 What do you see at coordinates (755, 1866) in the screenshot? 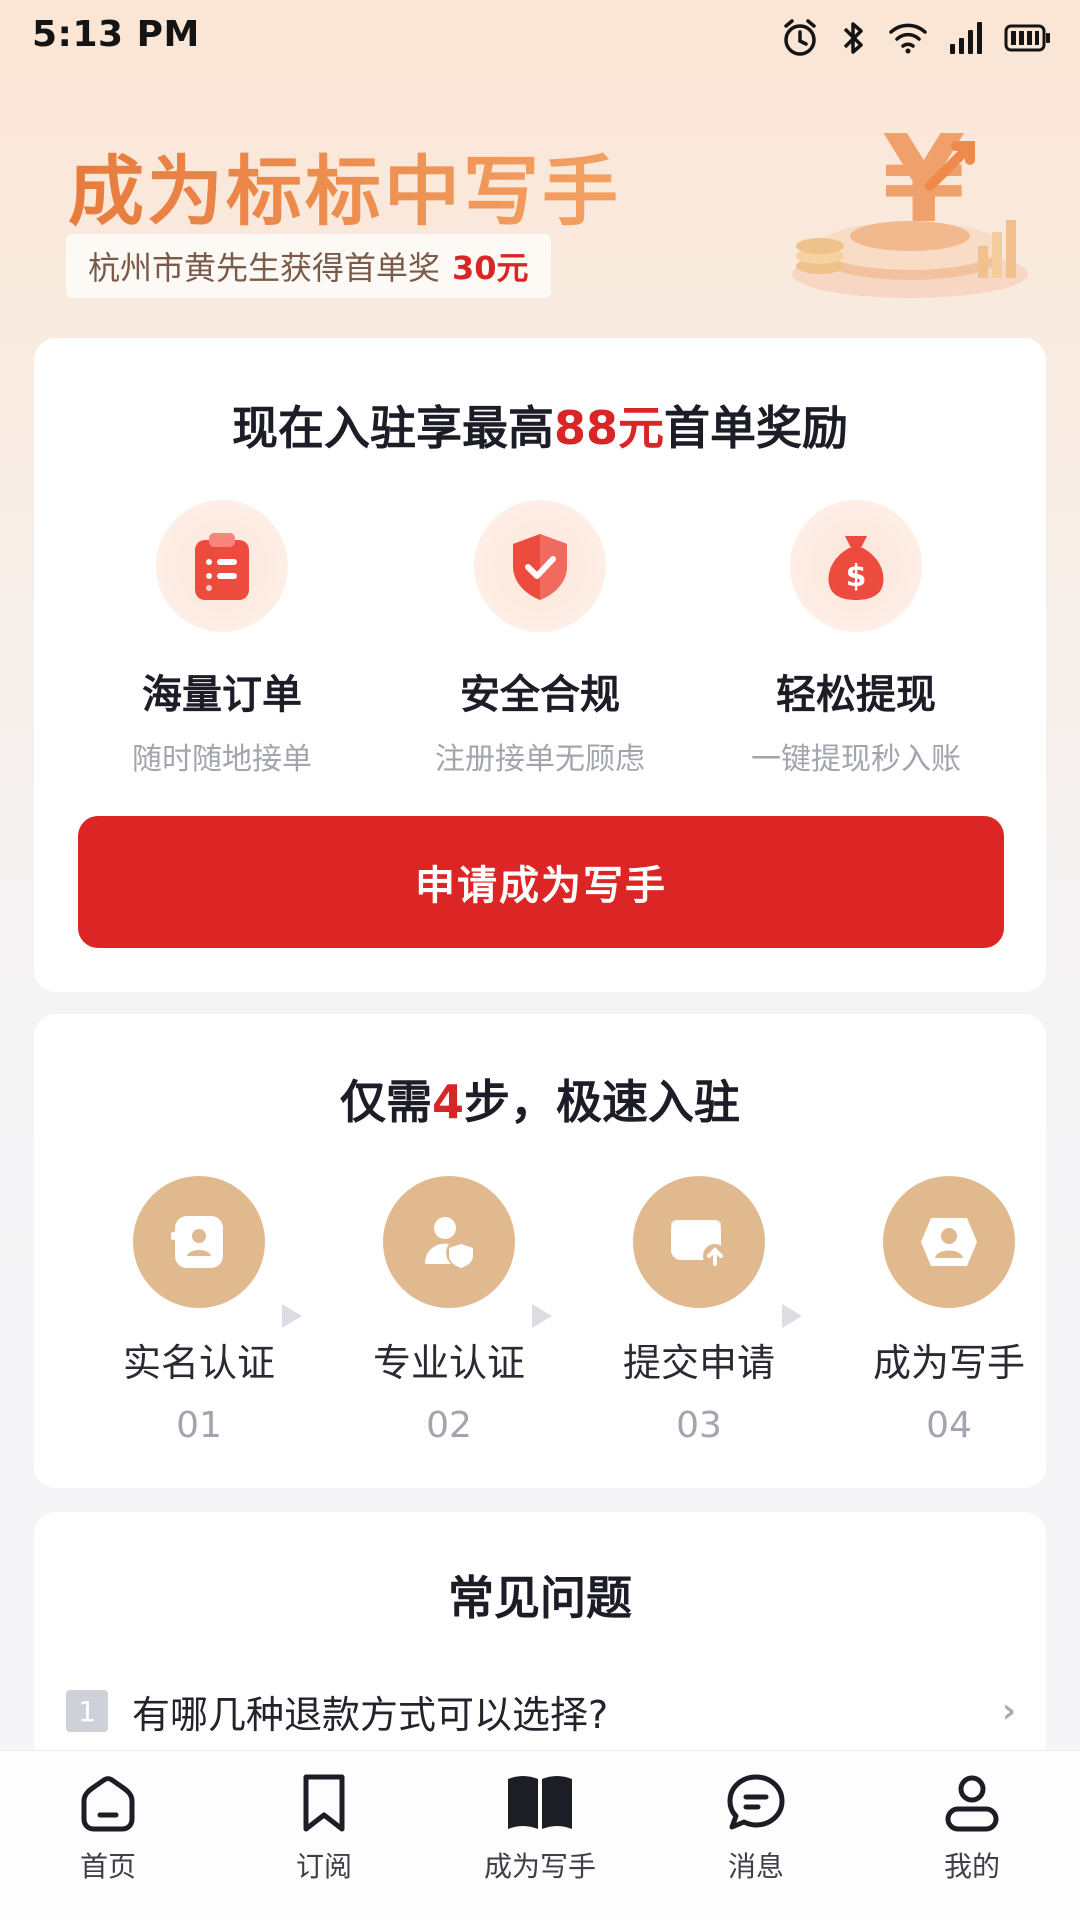
I see `tab-label: 消息` at bounding box center [755, 1866].